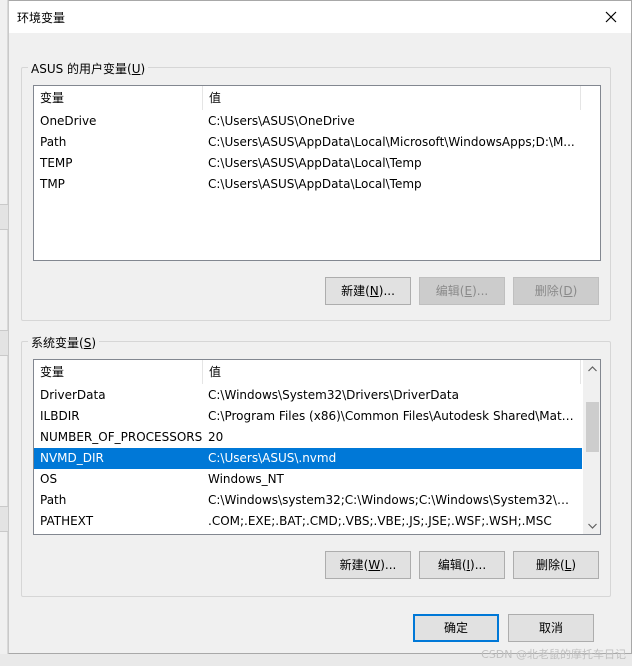  What do you see at coordinates (556, 565) in the screenshot?
I see `system-delete-button: 删除(L)` at bounding box center [556, 565].